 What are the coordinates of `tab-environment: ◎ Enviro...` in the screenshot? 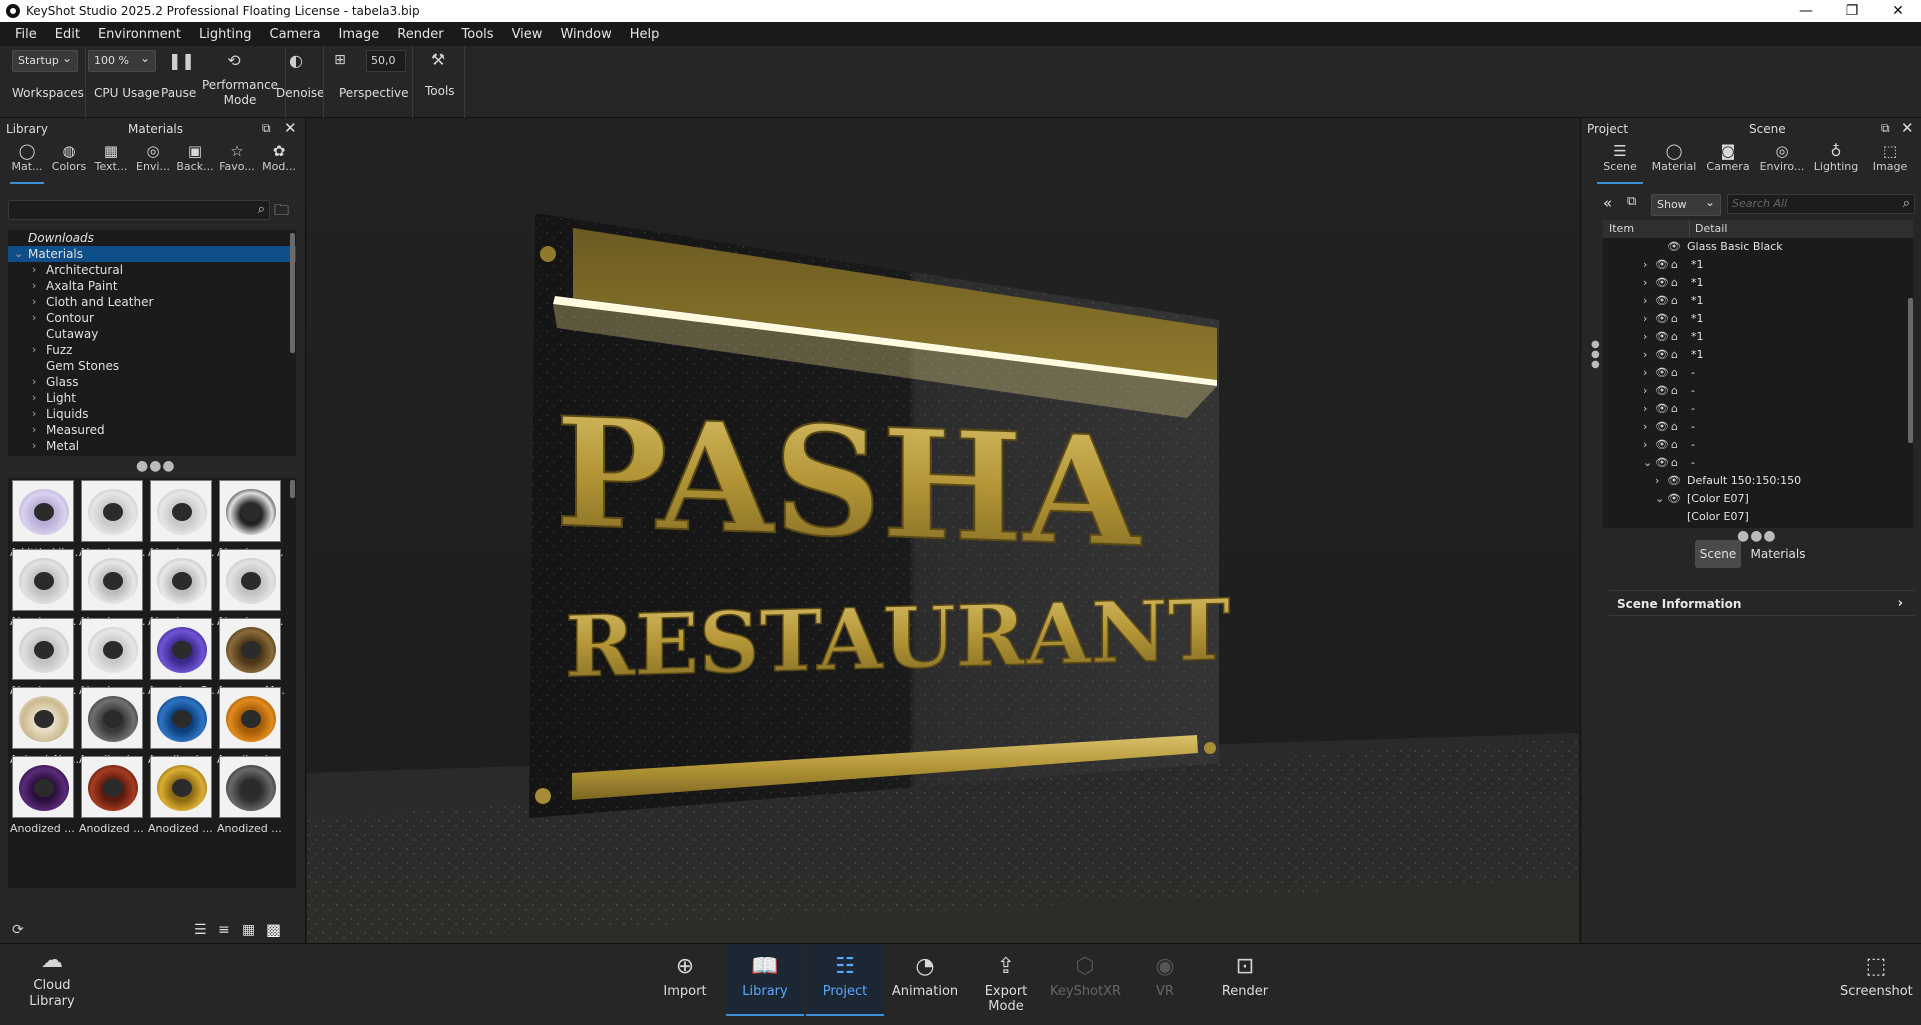 It's located at (1782, 161).